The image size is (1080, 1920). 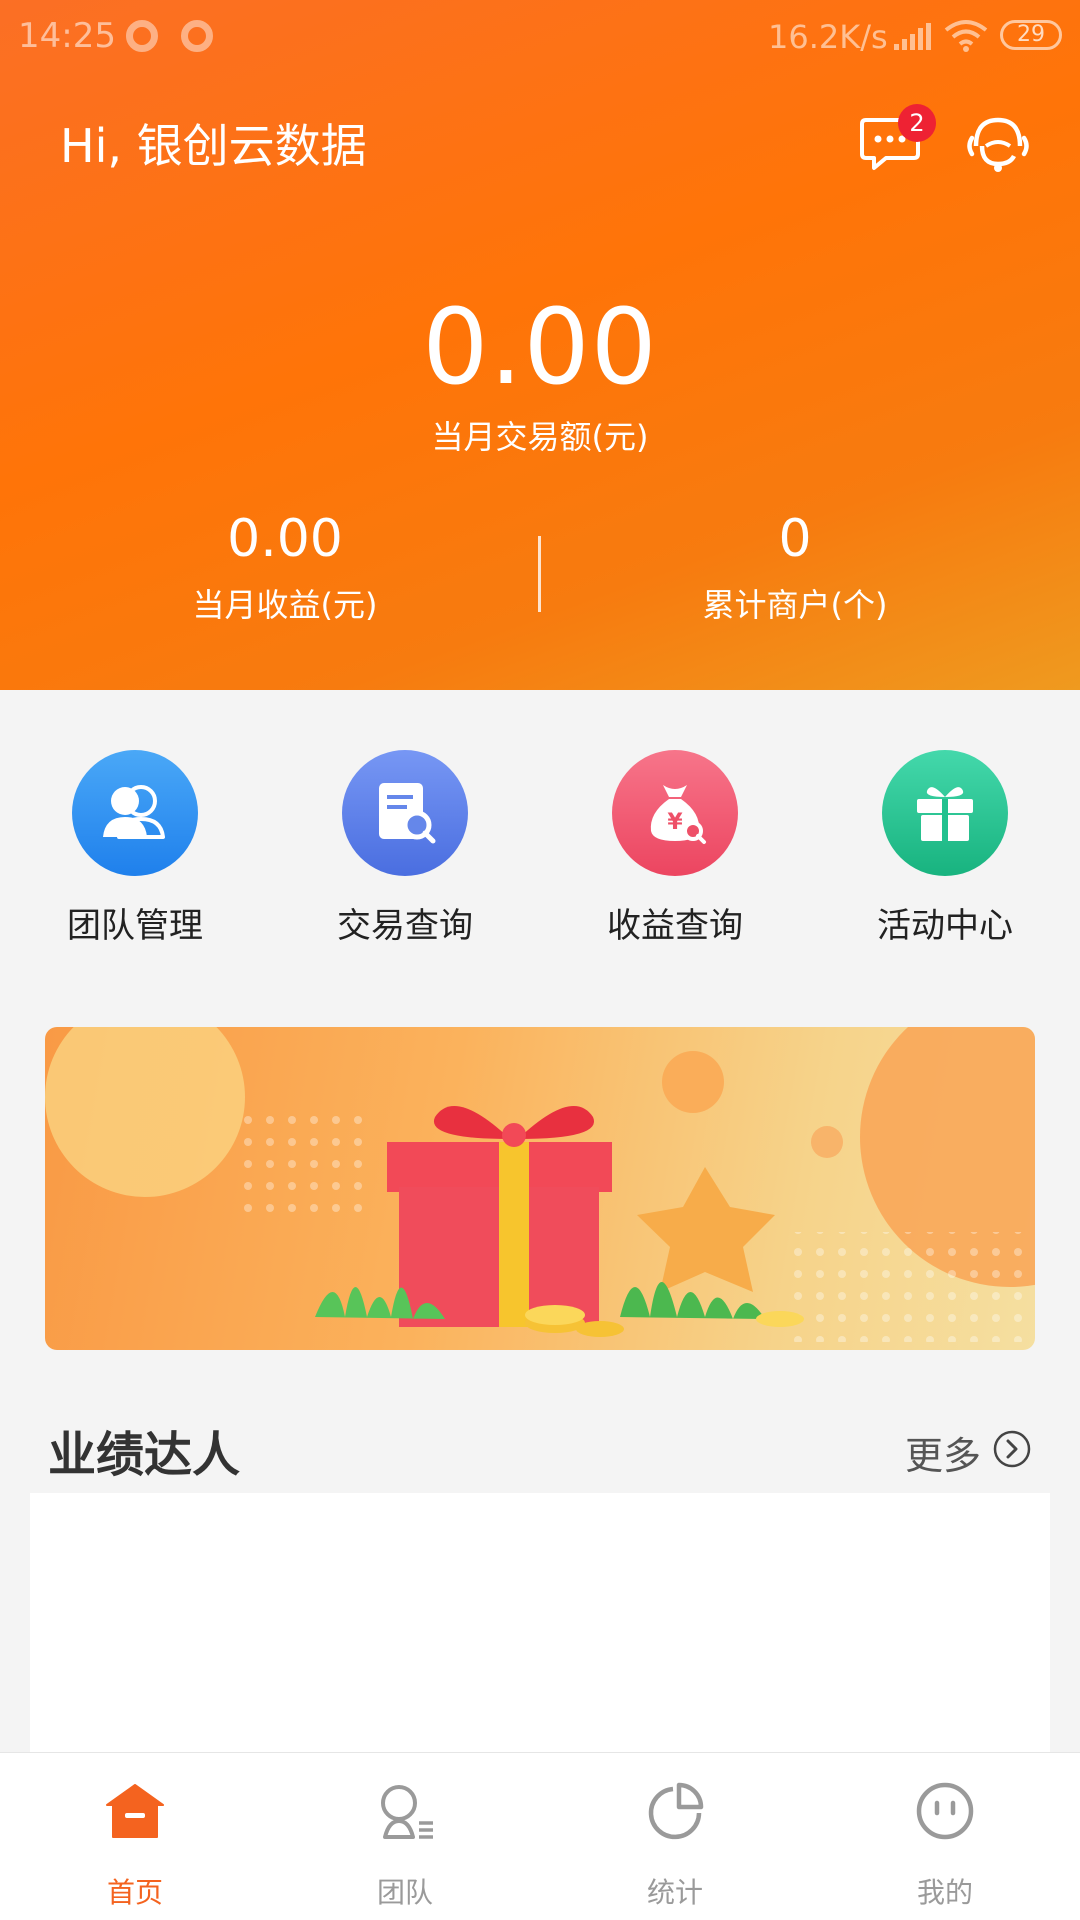 I want to click on total-merchants-stat: 0 累计商户(个), so click(x=795, y=567).